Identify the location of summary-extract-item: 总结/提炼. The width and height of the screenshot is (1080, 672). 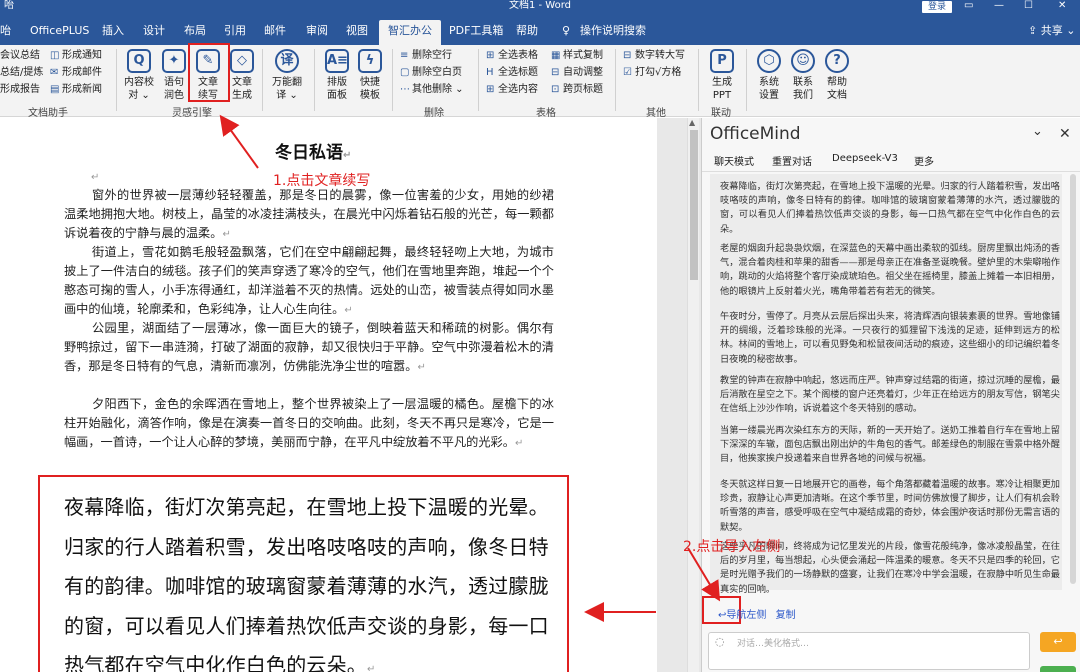
(21, 72).